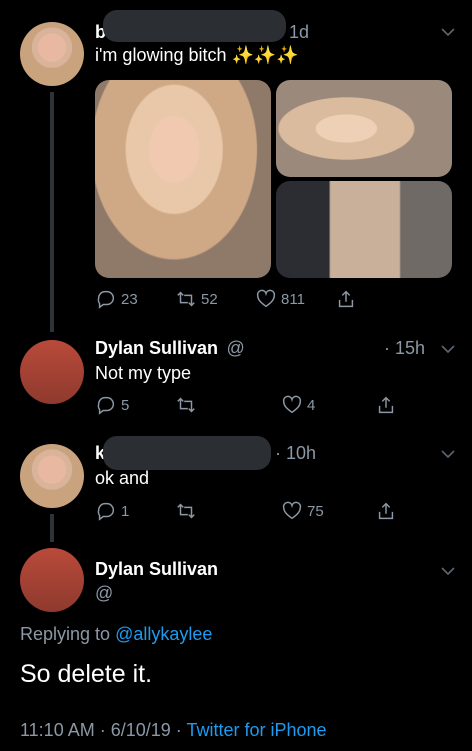  Describe the element at coordinates (125, 511) in the screenshot. I see `reply-count: 1` at that location.